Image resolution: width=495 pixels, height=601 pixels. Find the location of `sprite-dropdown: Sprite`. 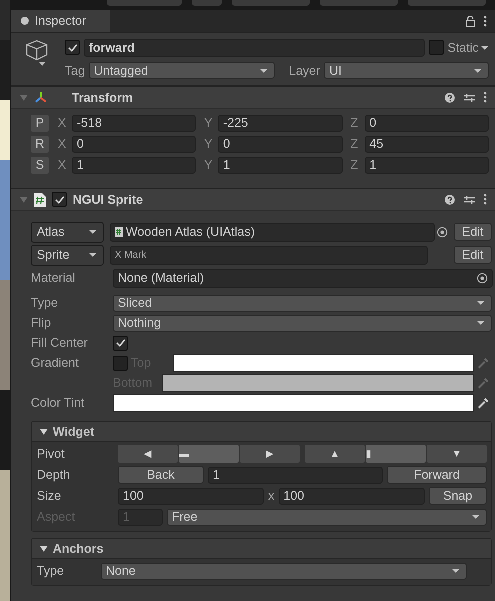

sprite-dropdown: Sprite is located at coordinates (67, 255).